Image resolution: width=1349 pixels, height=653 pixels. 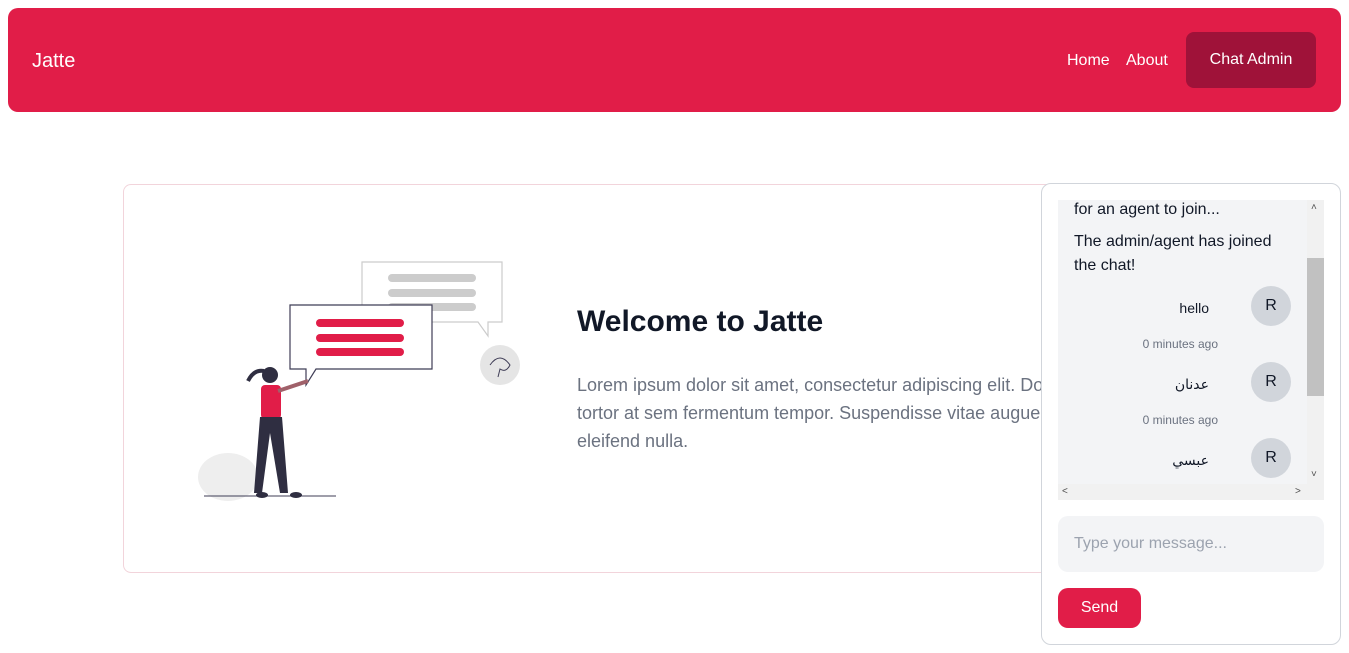 What do you see at coordinates (1251, 60) in the screenshot?
I see `chat-admin-button: Chat Admin` at bounding box center [1251, 60].